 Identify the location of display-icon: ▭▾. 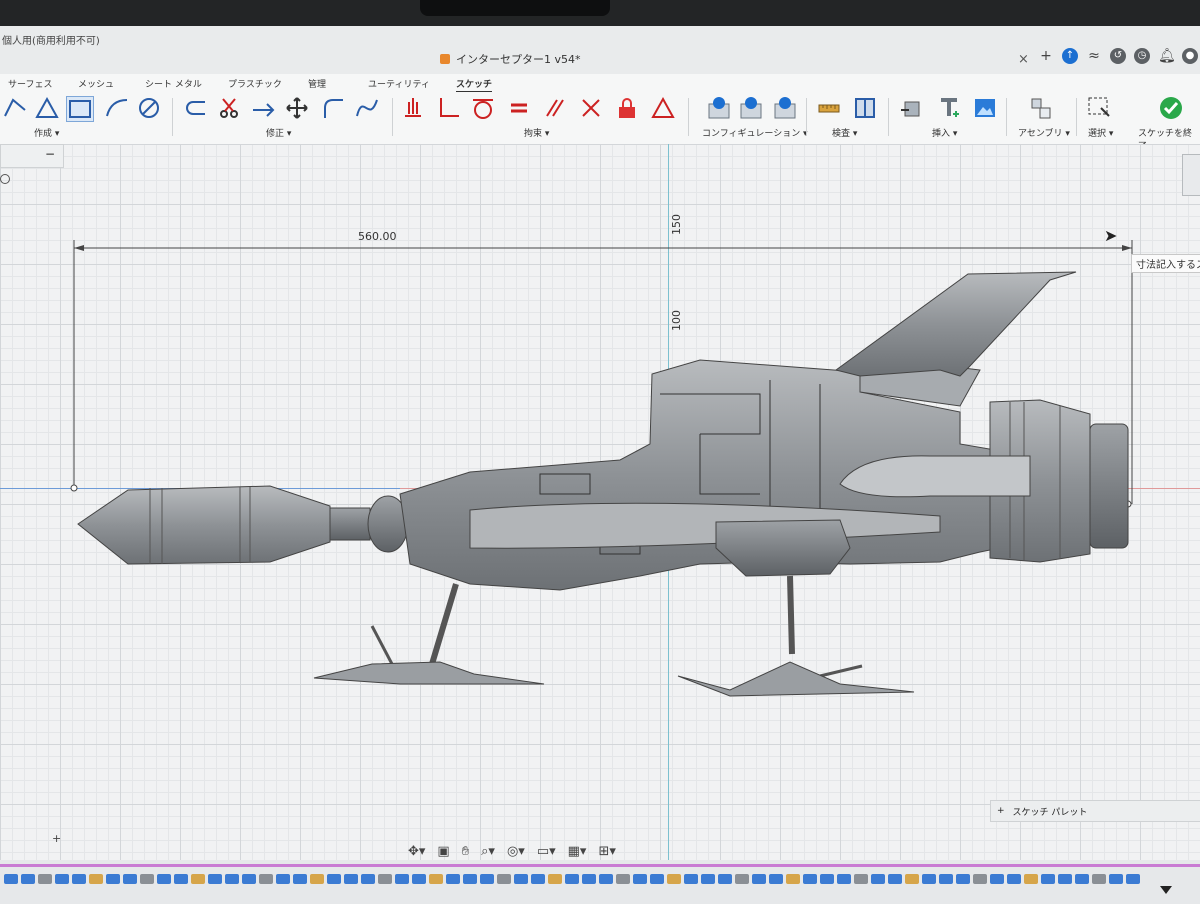
(546, 851).